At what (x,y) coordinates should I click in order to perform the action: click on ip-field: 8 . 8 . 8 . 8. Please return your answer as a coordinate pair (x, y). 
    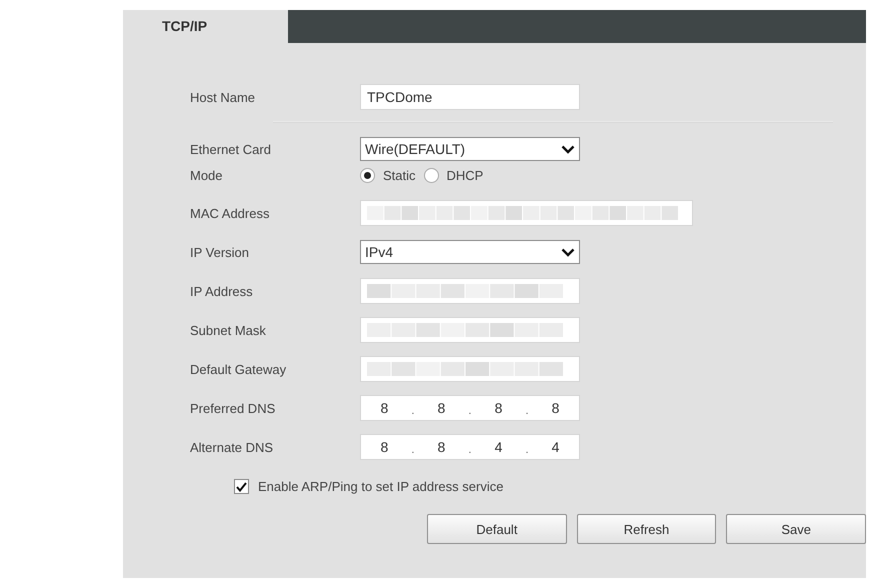
    Looking at the image, I should click on (470, 408).